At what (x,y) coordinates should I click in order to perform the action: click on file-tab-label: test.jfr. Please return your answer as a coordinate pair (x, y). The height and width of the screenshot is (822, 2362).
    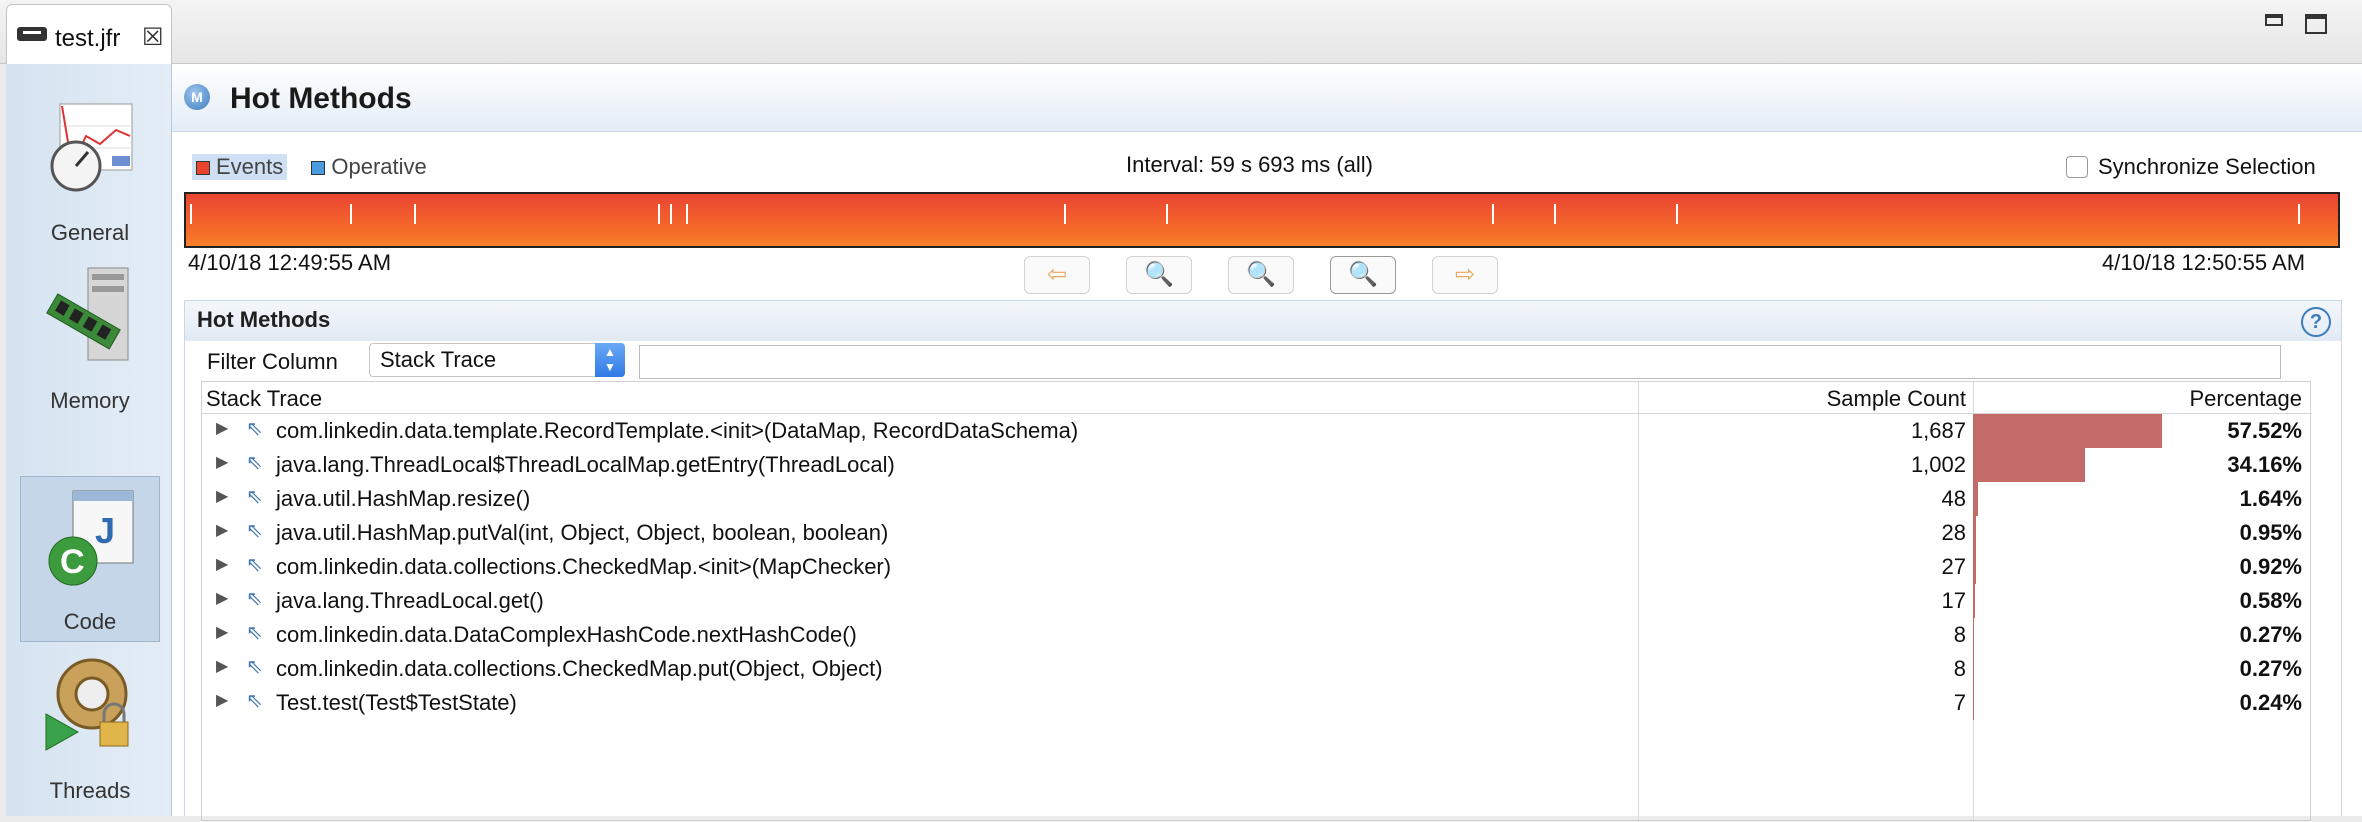
    Looking at the image, I should click on (88, 38).